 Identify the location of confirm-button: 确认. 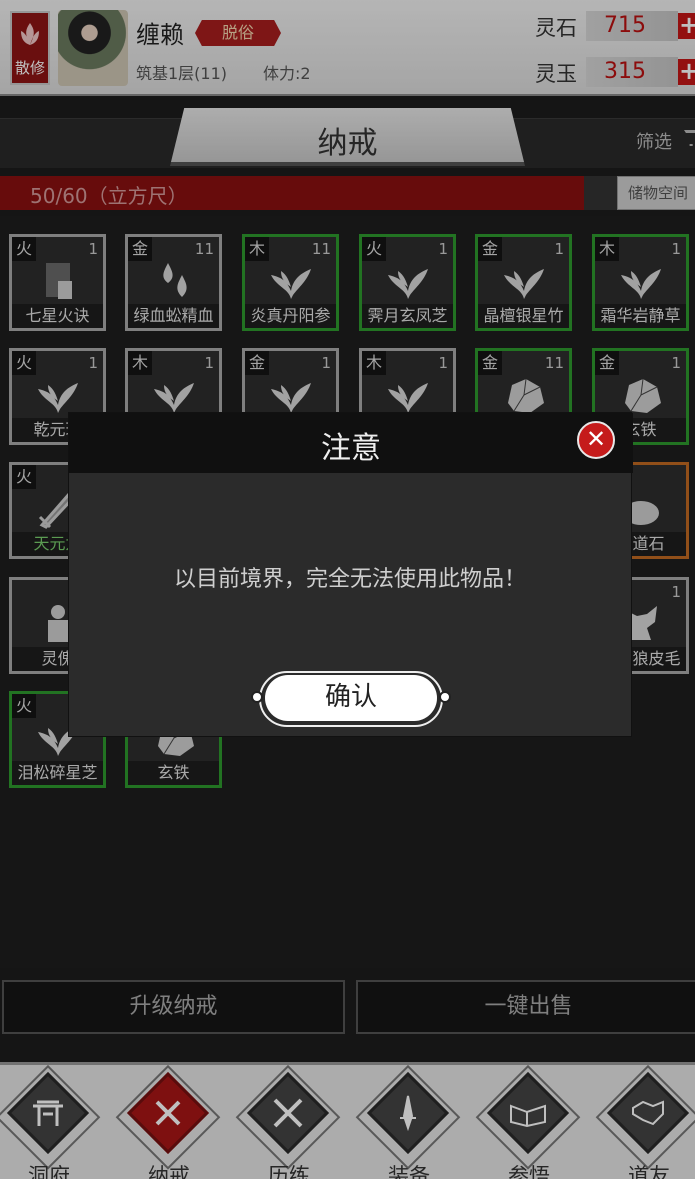
(351, 698).